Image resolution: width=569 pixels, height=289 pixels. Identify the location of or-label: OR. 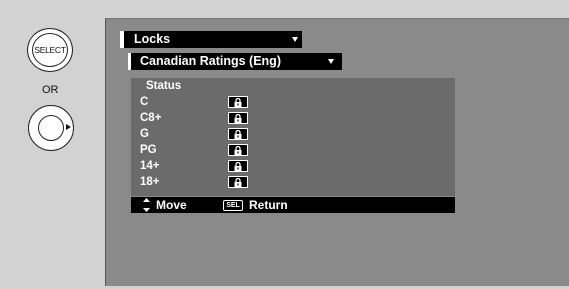
(50, 90).